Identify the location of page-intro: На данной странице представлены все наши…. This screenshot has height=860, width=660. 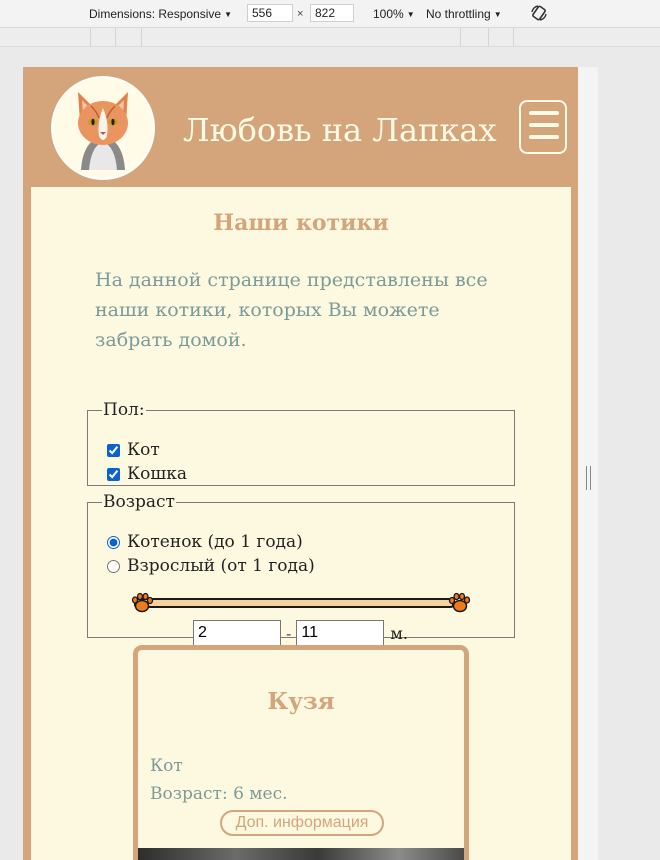
(291, 310).